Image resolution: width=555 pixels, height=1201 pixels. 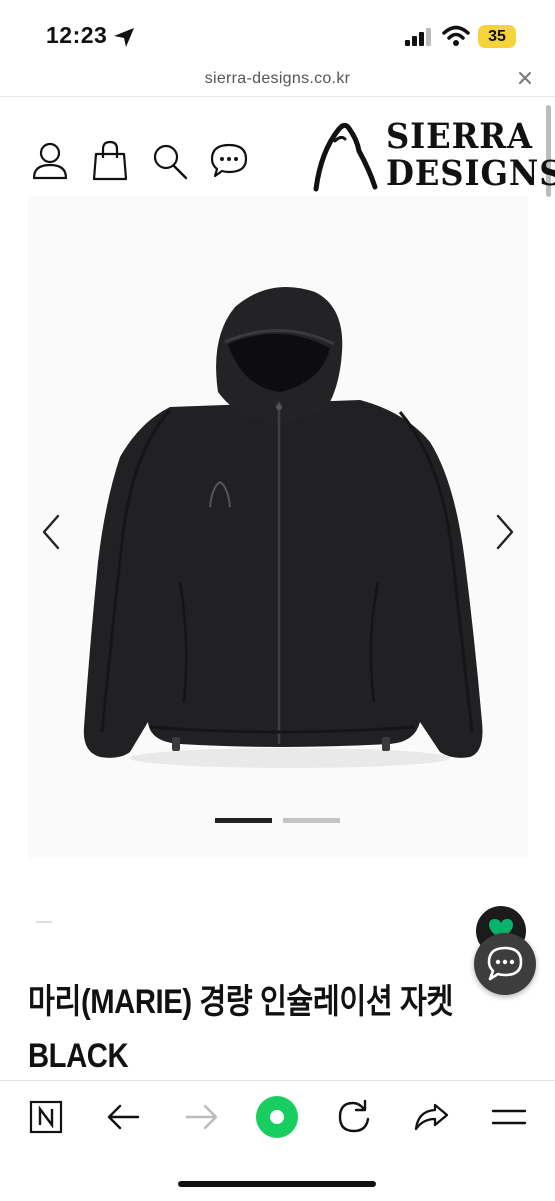 What do you see at coordinates (78, 1056) in the screenshot?
I see `product-color: BLACK` at bounding box center [78, 1056].